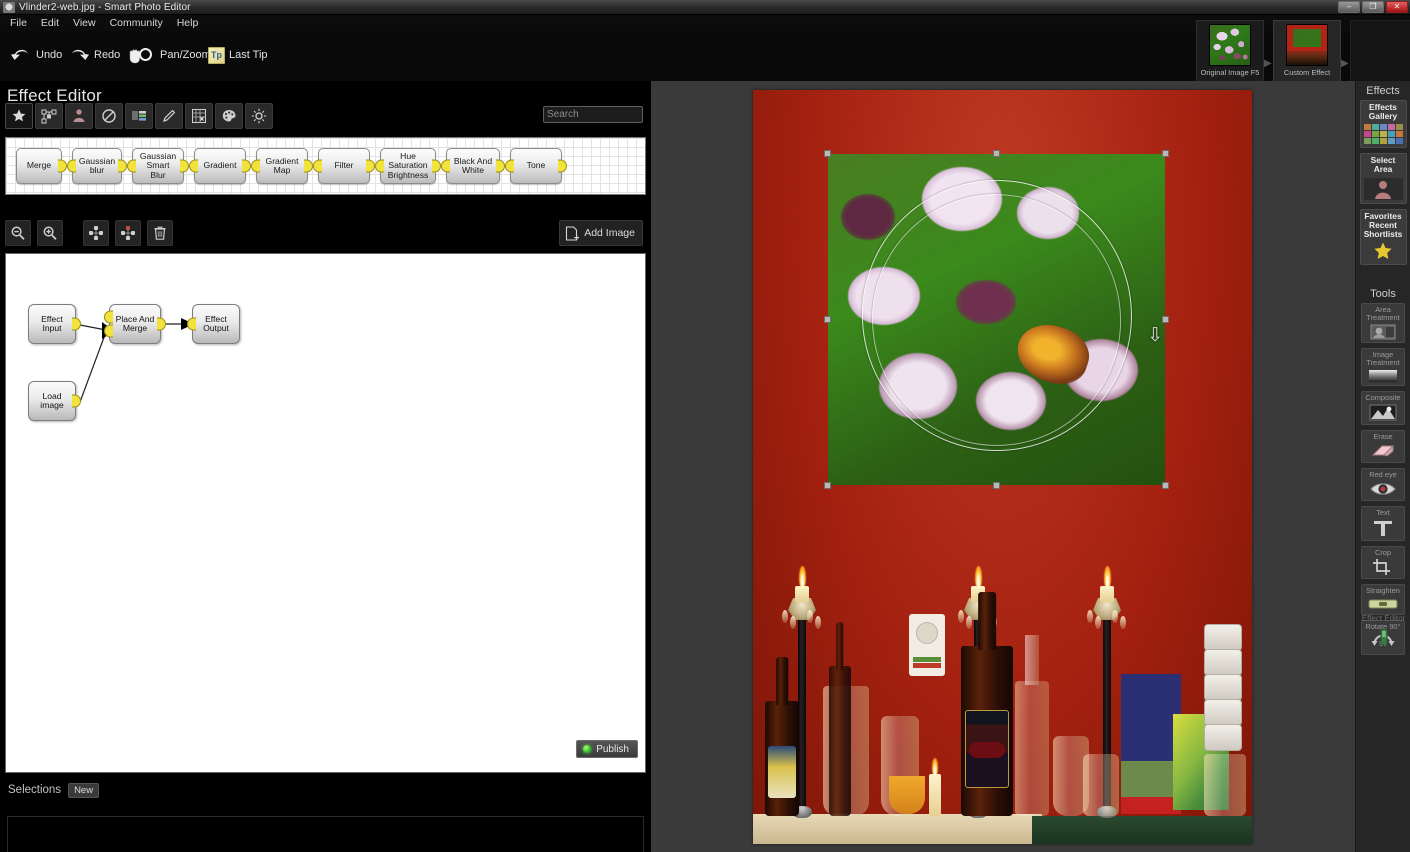 The height and width of the screenshot is (852, 1410). What do you see at coordinates (36, 55) in the screenshot?
I see `undo-button: Undo` at bounding box center [36, 55].